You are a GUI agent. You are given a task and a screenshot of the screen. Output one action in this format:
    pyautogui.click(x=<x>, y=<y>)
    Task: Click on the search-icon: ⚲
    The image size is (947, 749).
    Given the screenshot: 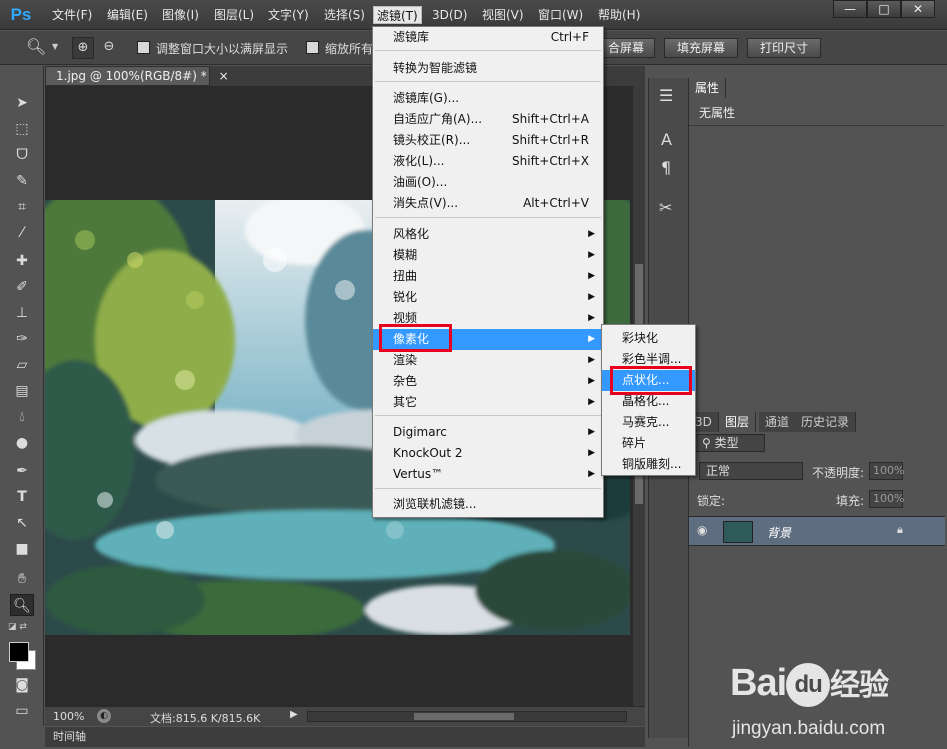 What is the action you would take?
    pyautogui.click(x=708, y=443)
    